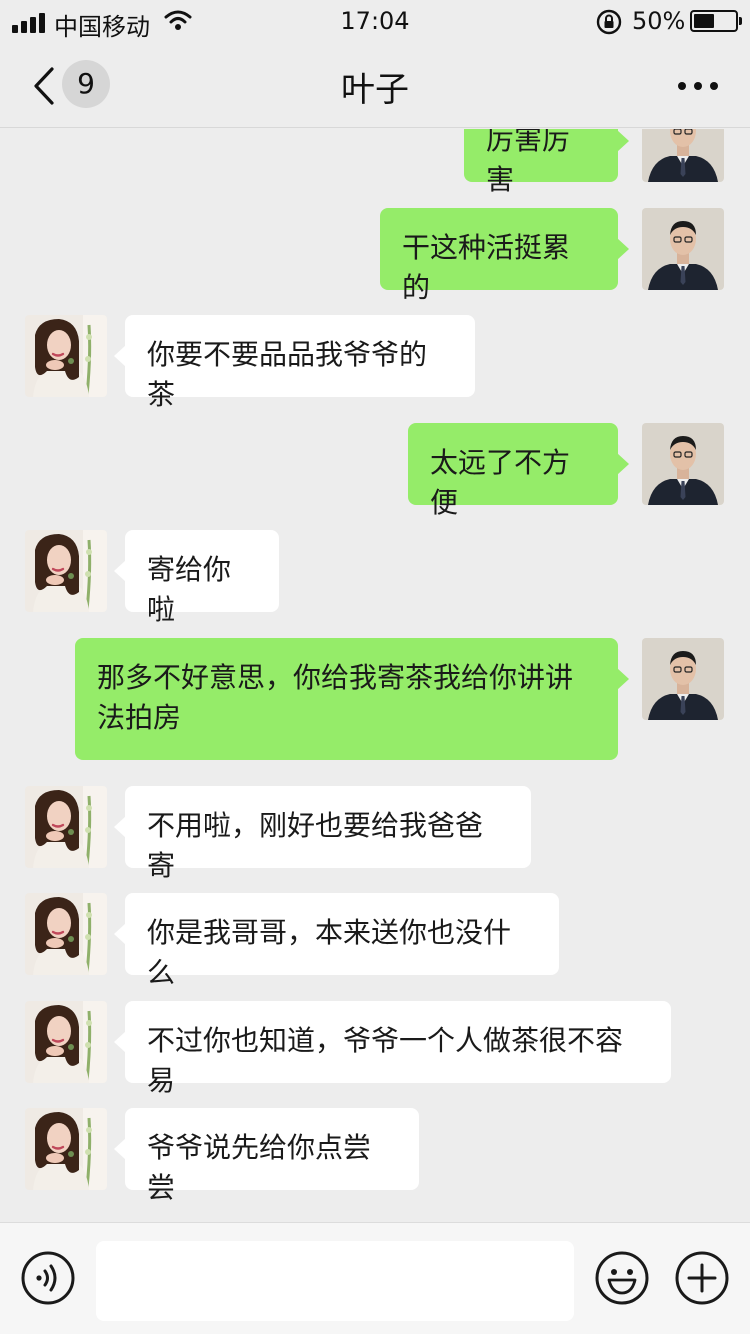  I want to click on battery-percent: 50%, so click(659, 21).